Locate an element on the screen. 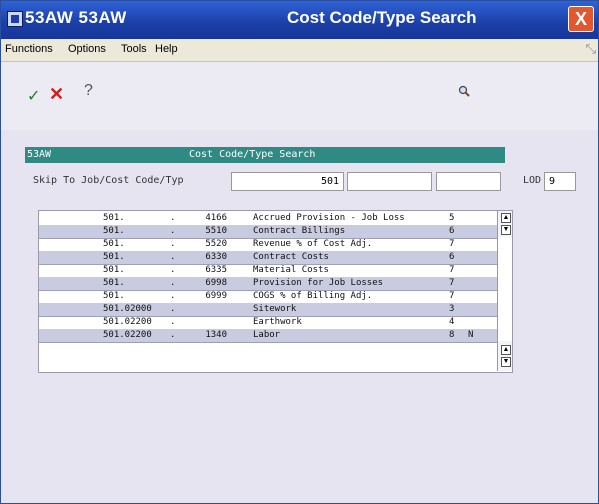 Image resolution: width=599 pixels, height=504 pixels. cell-description: Earthwork is located at coordinates (277, 322).